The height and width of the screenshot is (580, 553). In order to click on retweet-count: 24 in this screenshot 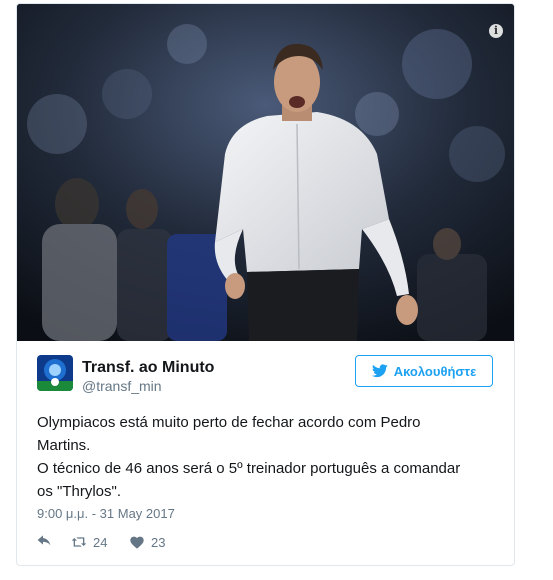, I will do `click(100, 542)`.